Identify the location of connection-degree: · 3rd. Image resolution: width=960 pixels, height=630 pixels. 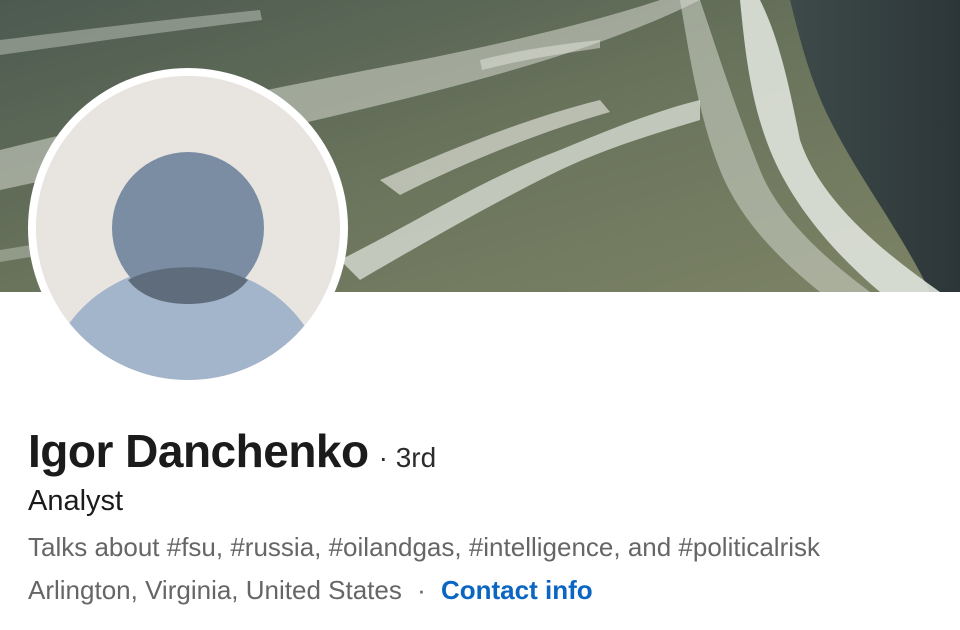
(407, 457).